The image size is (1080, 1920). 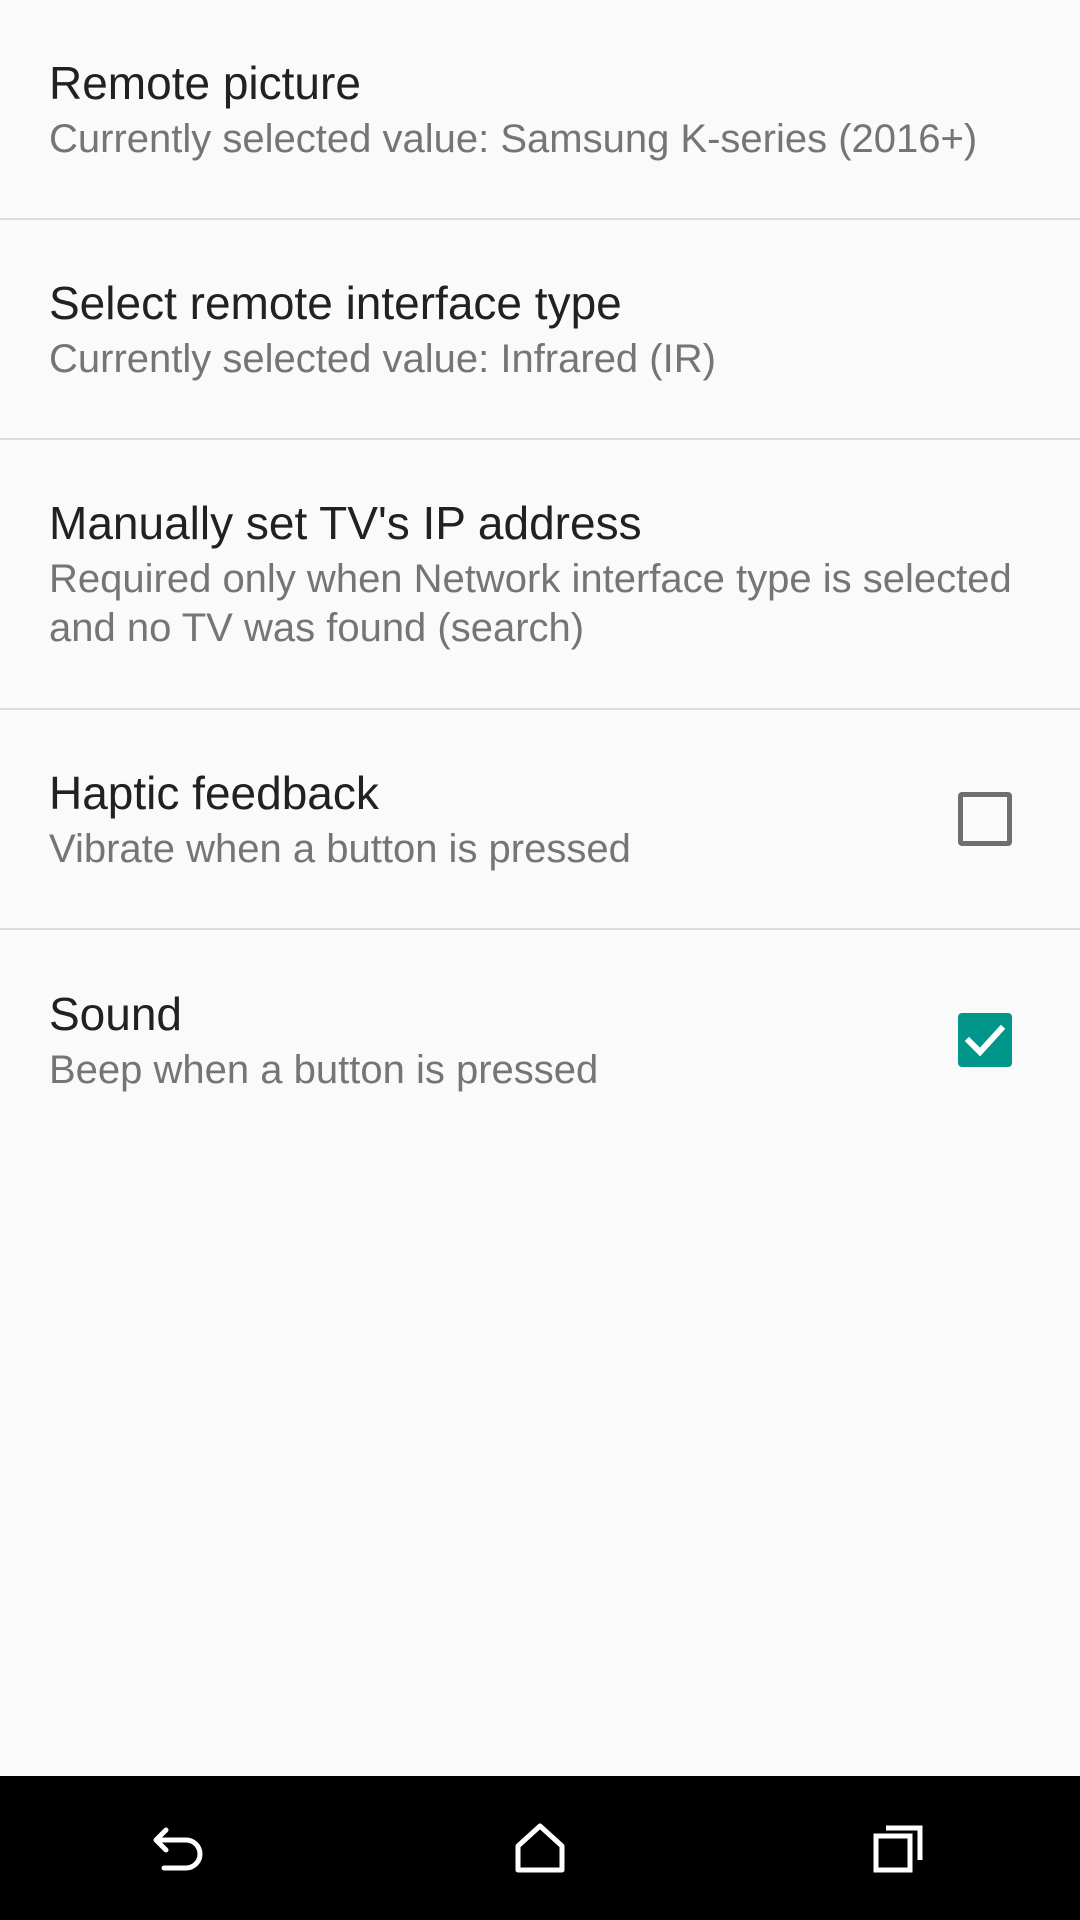 I want to click on pref-summary: Vibrate when a button is pressed, so click(x=340, y=848).